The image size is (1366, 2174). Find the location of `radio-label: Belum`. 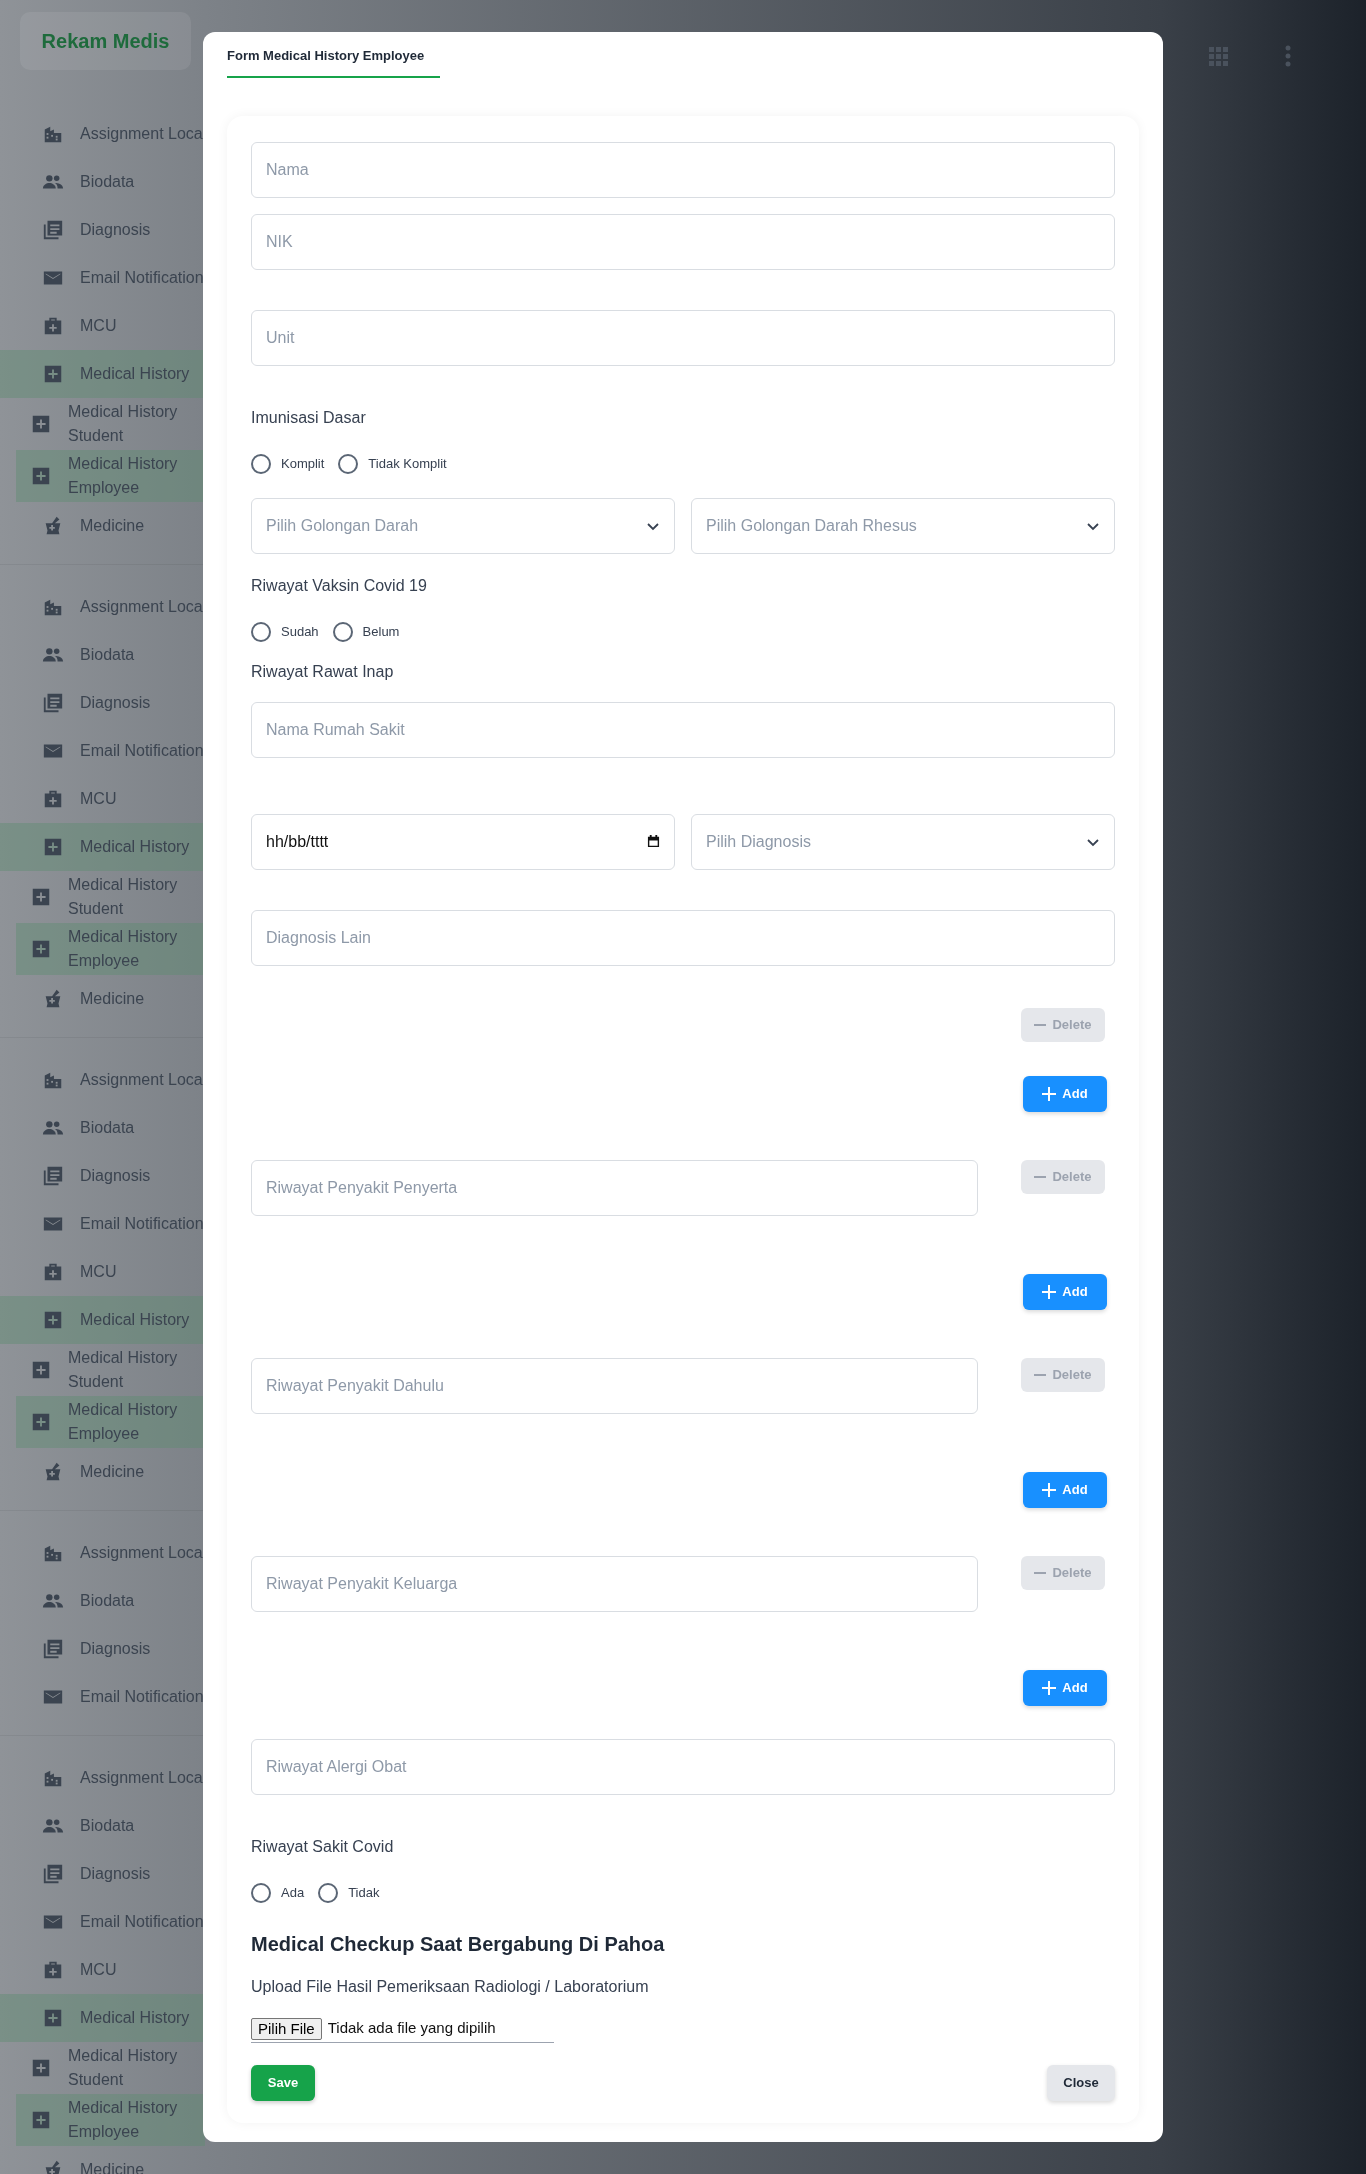

radio-label: Belum is located at coordinates (381, 631).